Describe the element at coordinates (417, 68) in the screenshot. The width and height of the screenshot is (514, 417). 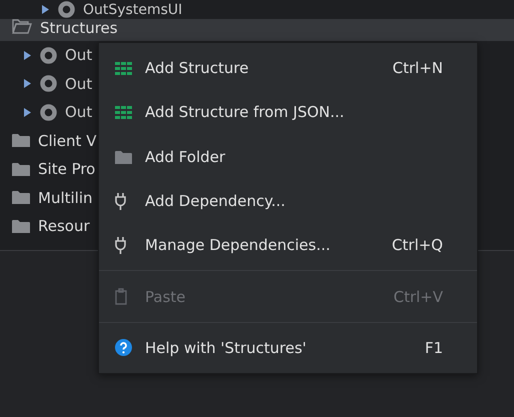
I see `shortcut-text: Ctrl+N` at that location.